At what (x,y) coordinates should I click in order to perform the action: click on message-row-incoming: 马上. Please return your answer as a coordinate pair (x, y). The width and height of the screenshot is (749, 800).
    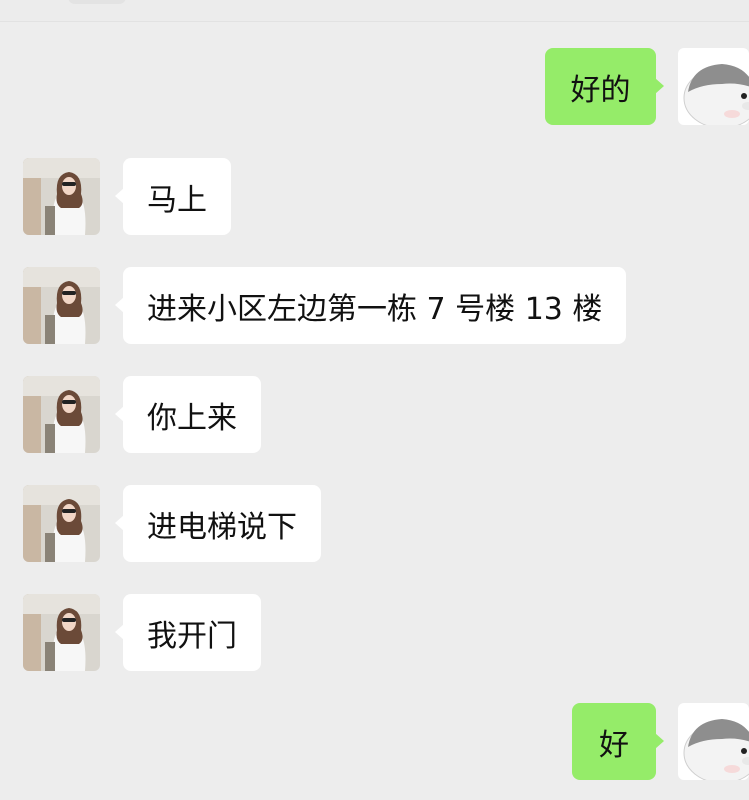
    Looking at the image, I should click on (374, 197).